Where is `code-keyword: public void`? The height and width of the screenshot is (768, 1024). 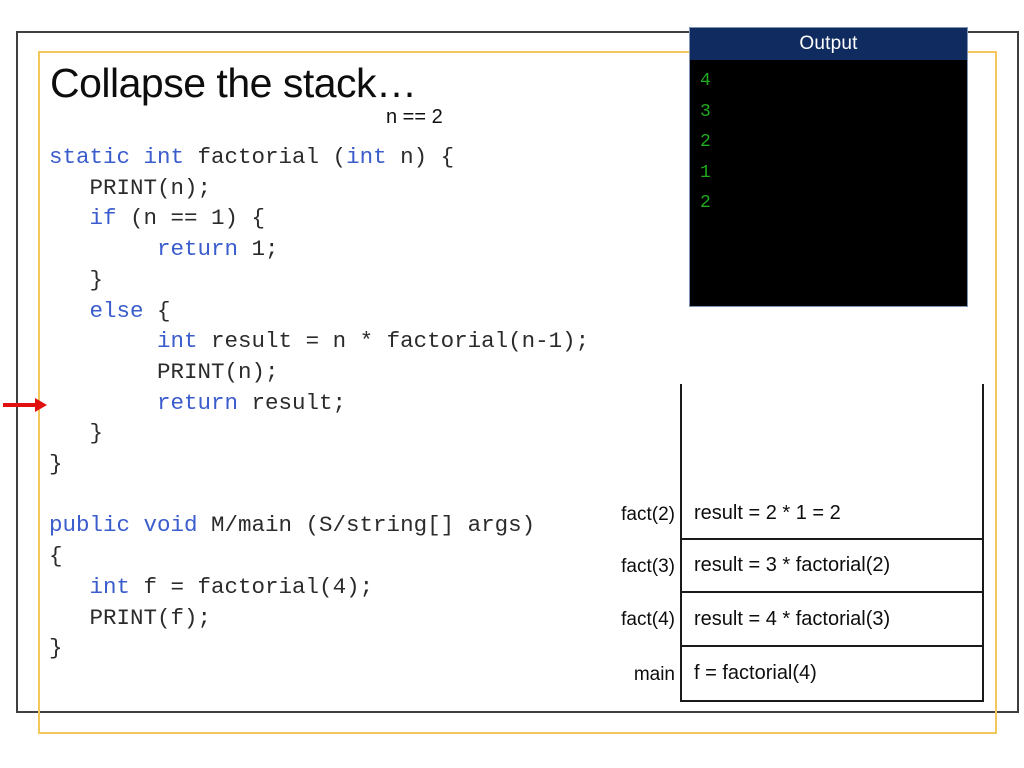
code-keyword: public void is located at coordinates (123, 525).